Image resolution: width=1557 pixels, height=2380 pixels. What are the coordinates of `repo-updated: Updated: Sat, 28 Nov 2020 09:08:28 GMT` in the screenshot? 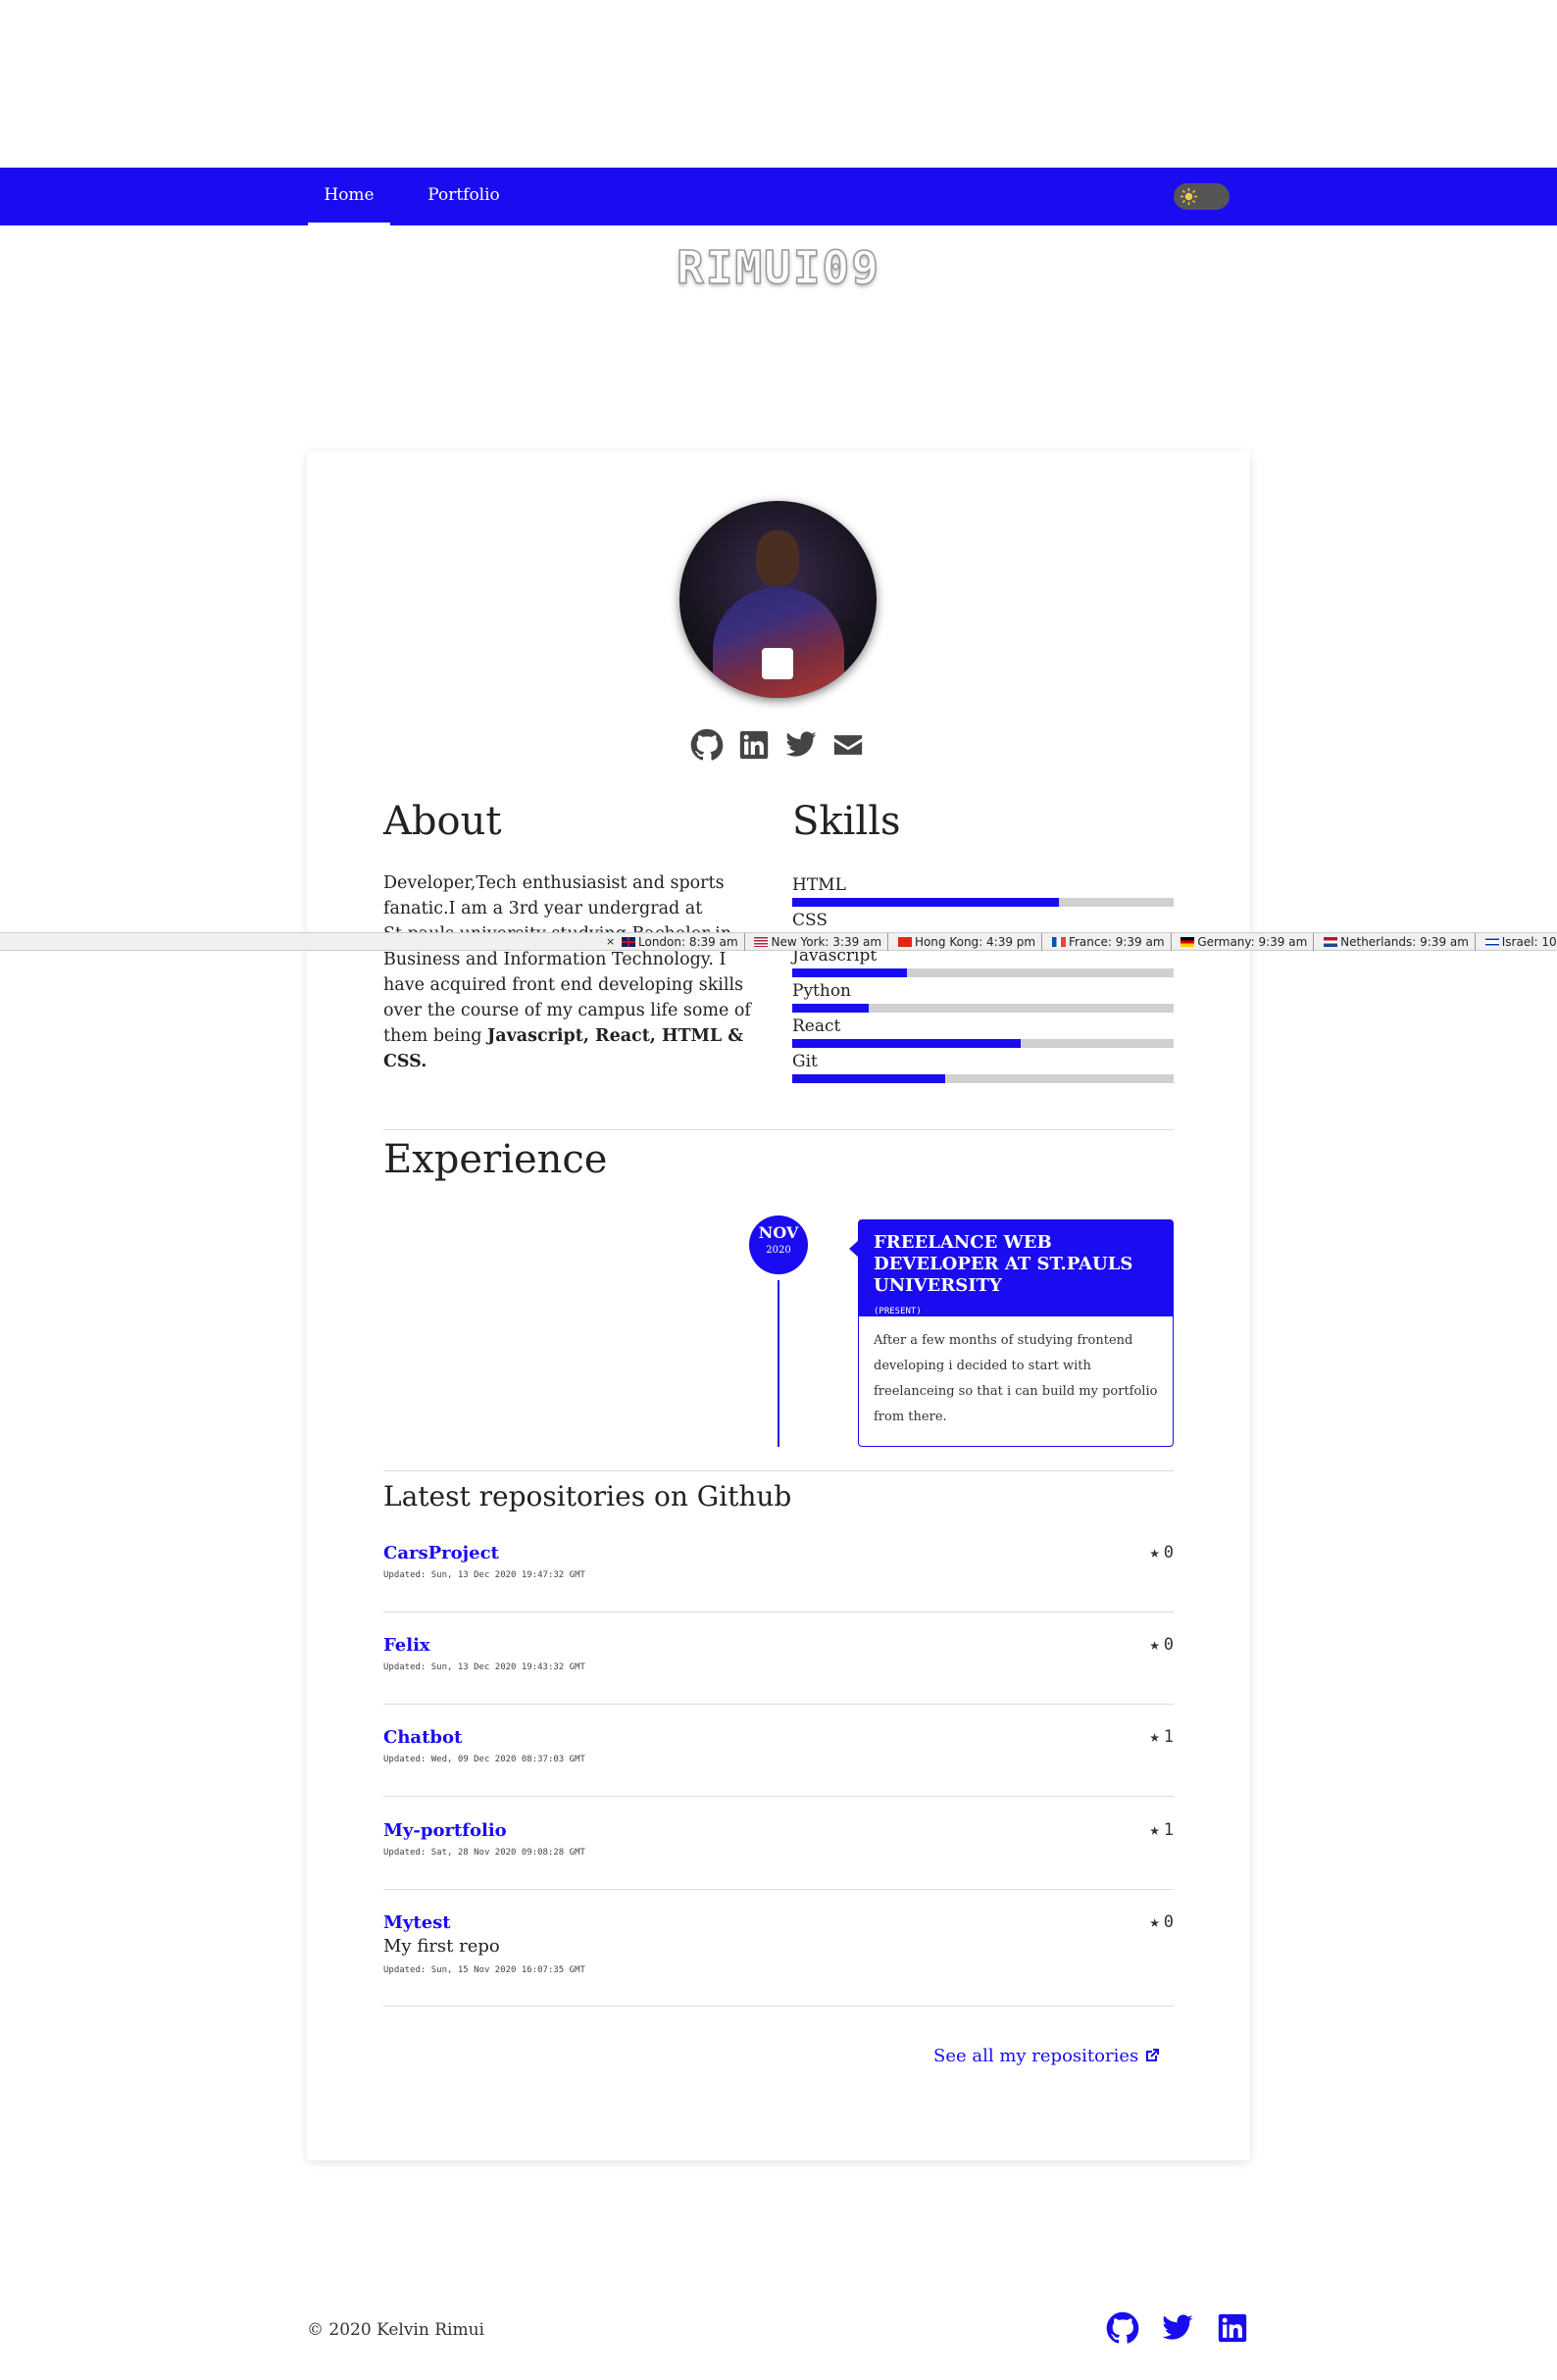 It's located at (484, 1853).